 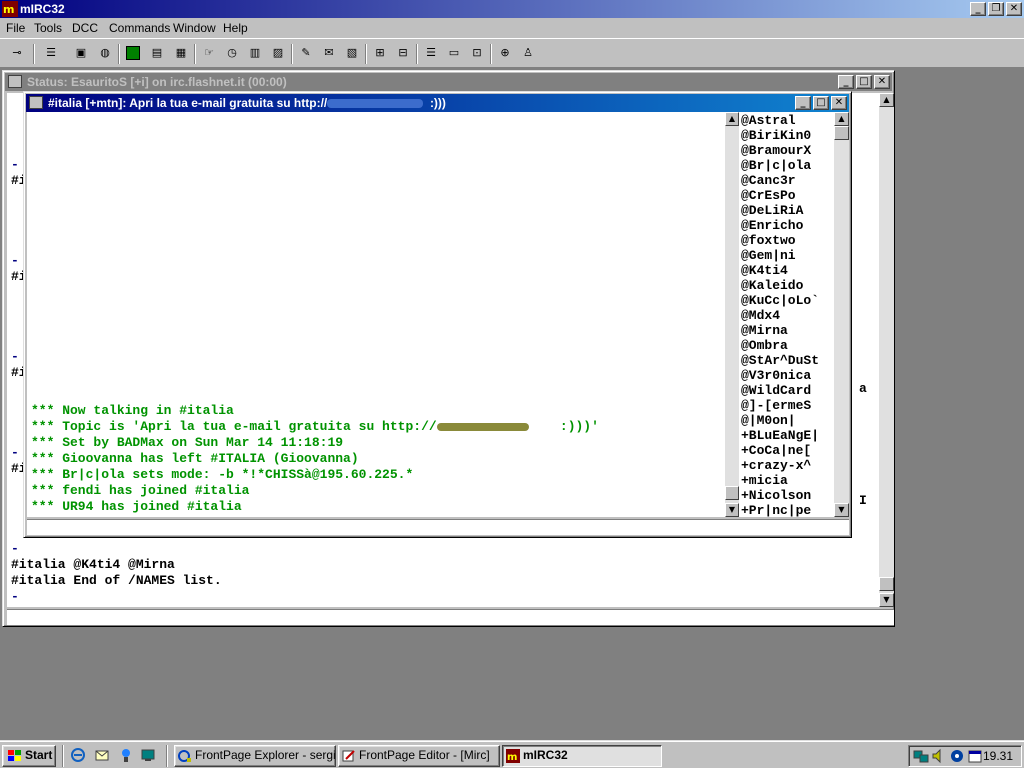 I want to click on app-title-bar: m mIRC32 _ ❐ ✕, so click(x=512, y=9).